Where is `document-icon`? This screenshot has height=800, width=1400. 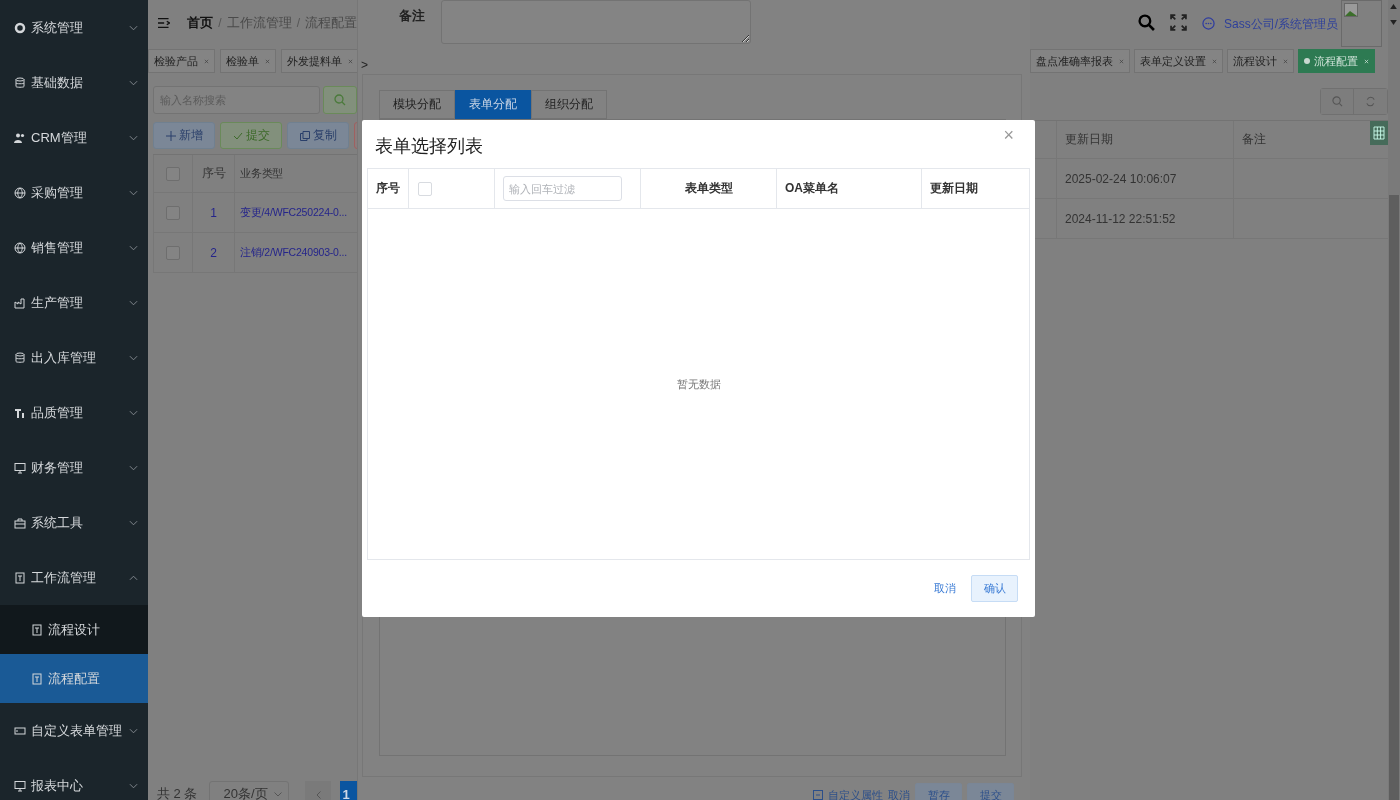 document-icon is located at coordinates (37, 629).